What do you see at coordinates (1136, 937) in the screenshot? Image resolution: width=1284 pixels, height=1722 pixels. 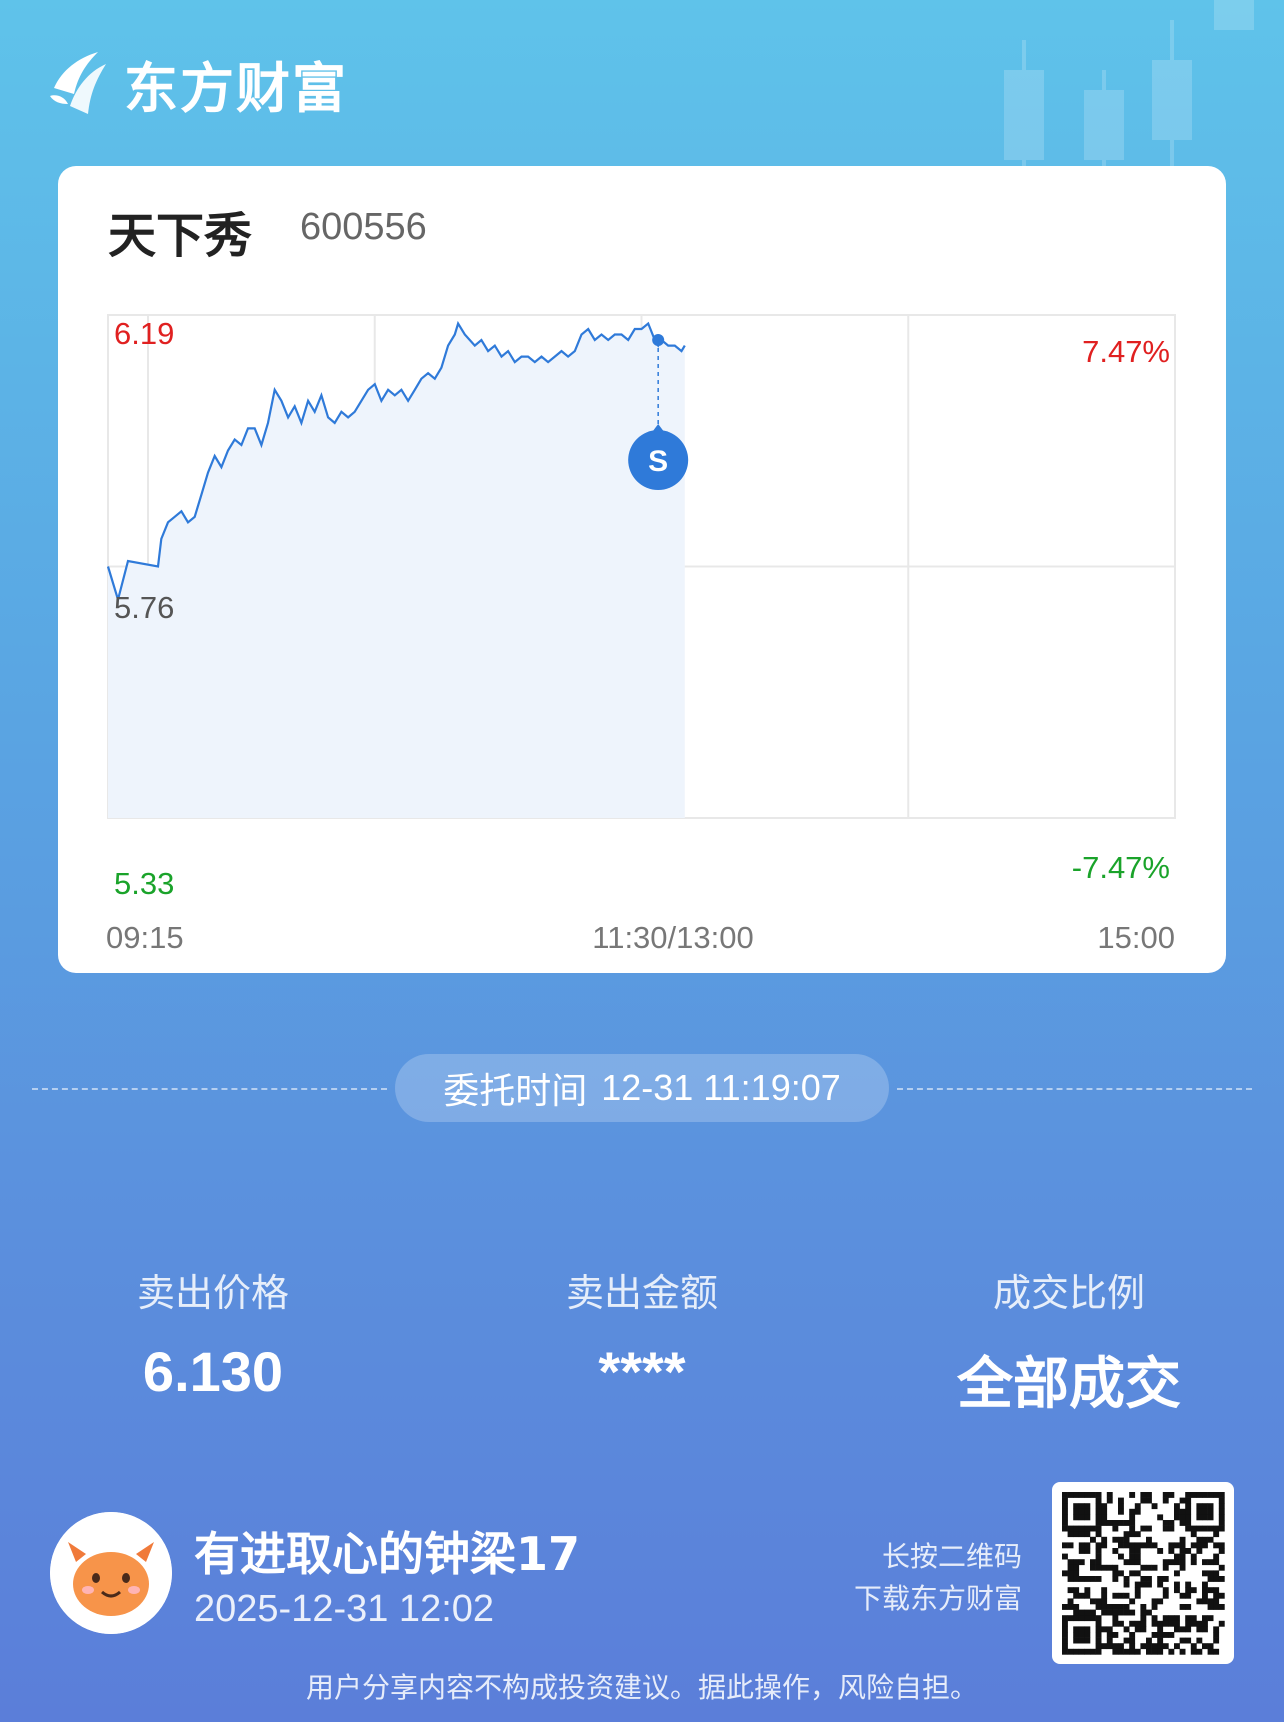 I see `time-tick-end: 15:00` at bounding box center [1136, 937].